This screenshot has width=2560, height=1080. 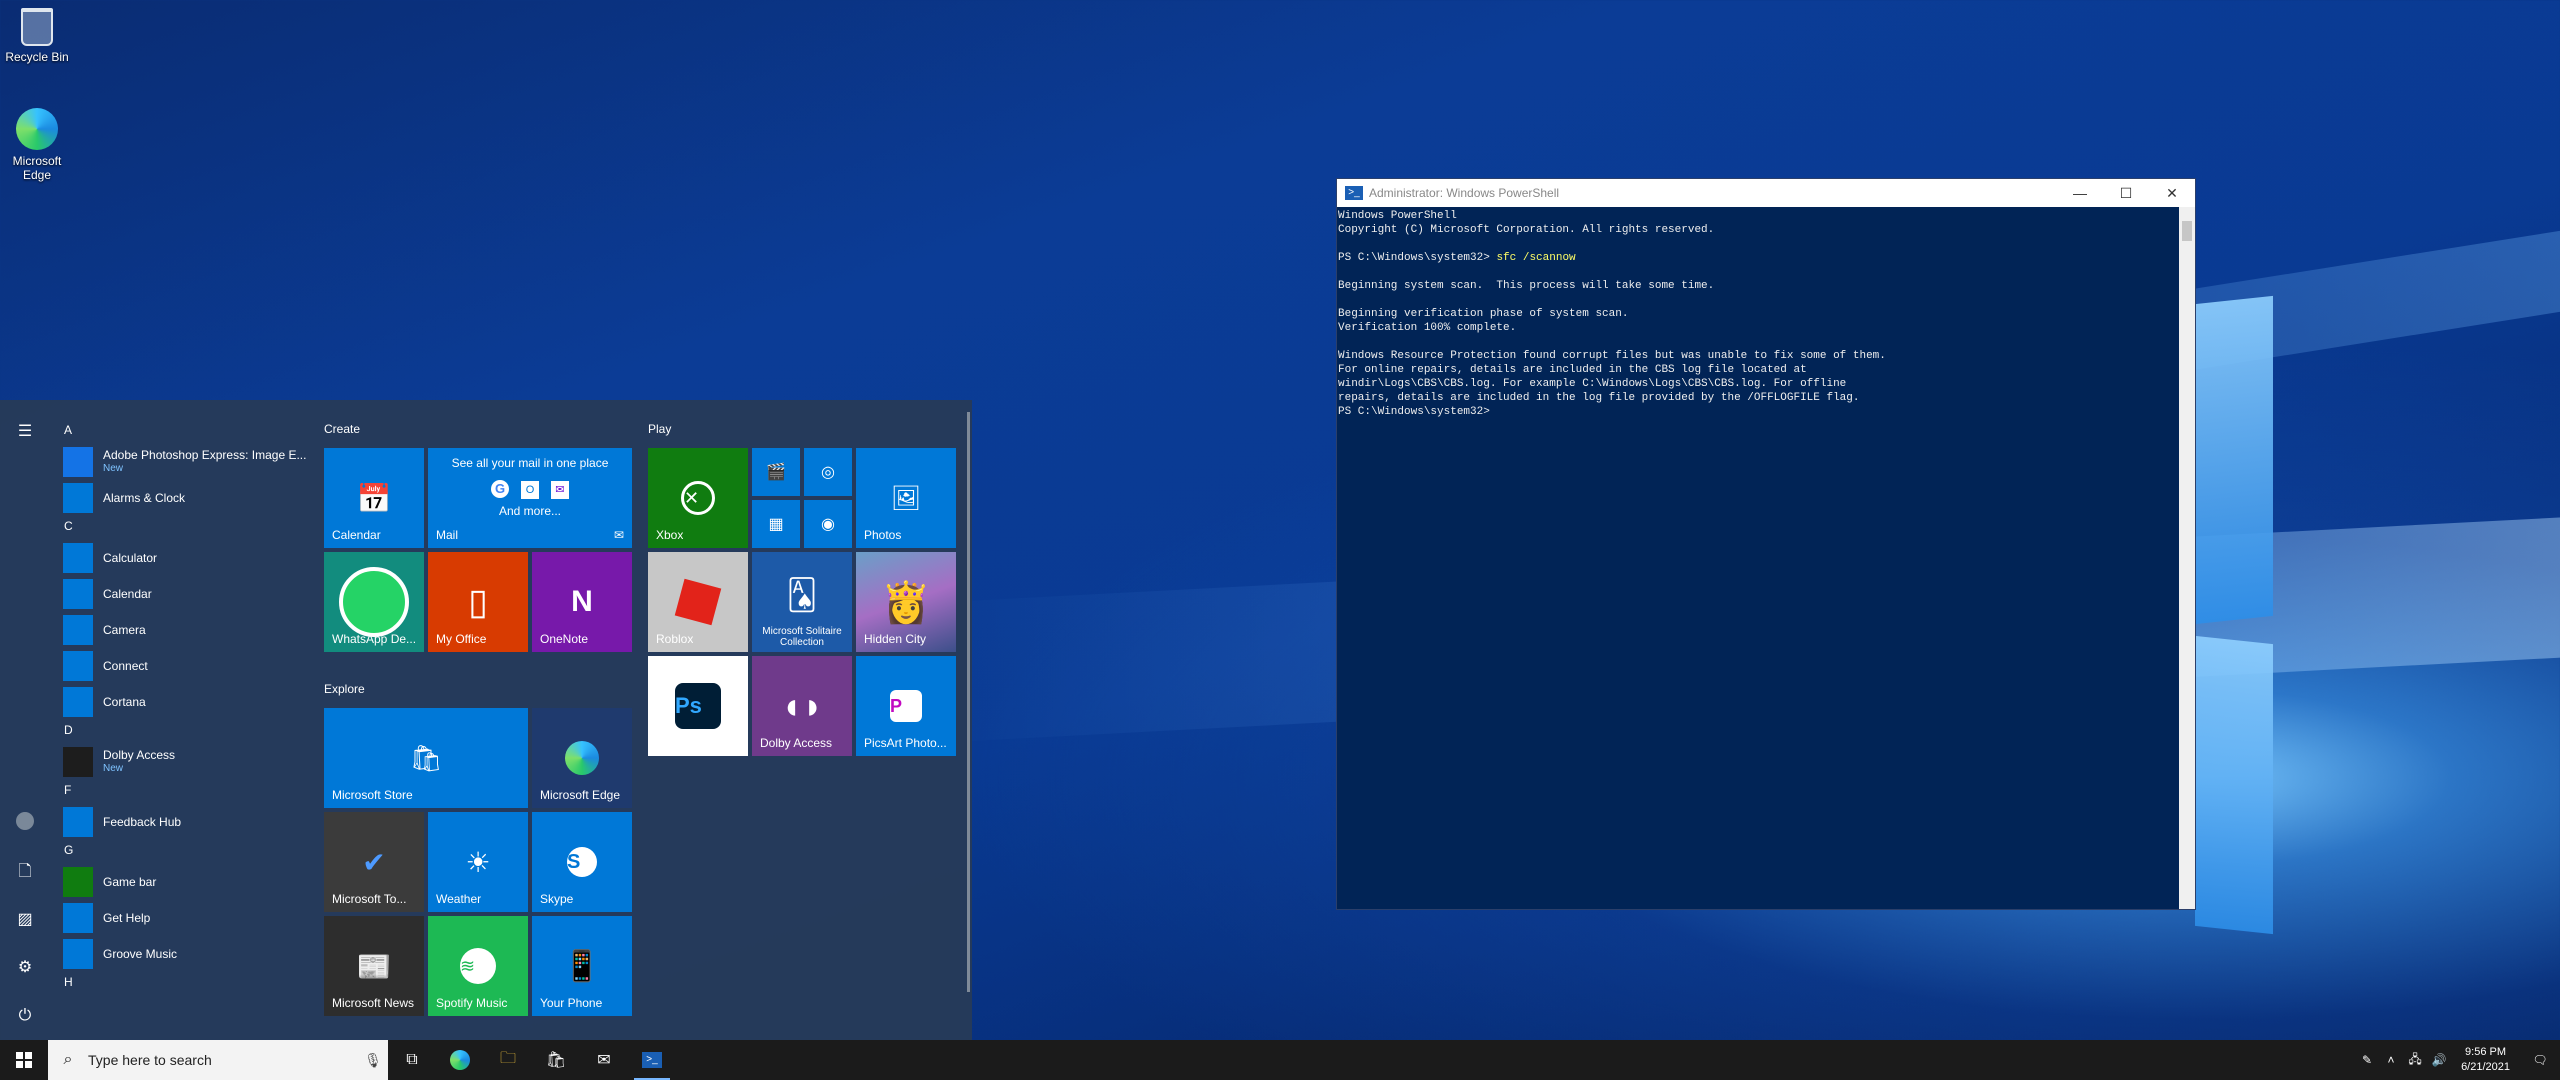 What do you see at coordinates (124, 630) in the screenshot?
I see `app-name: Camera` at bounding box center [124, 630].